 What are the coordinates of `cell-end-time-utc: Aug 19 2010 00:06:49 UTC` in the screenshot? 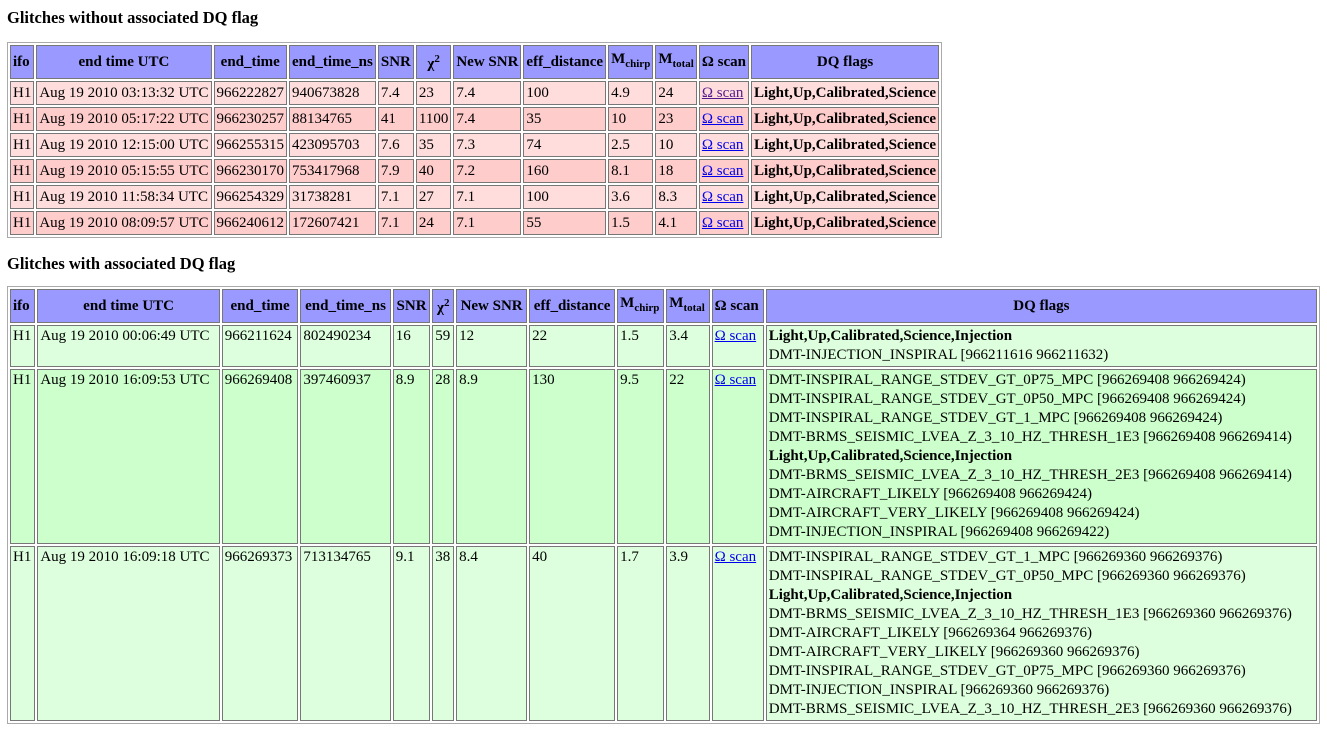 It's located at (128, 346).